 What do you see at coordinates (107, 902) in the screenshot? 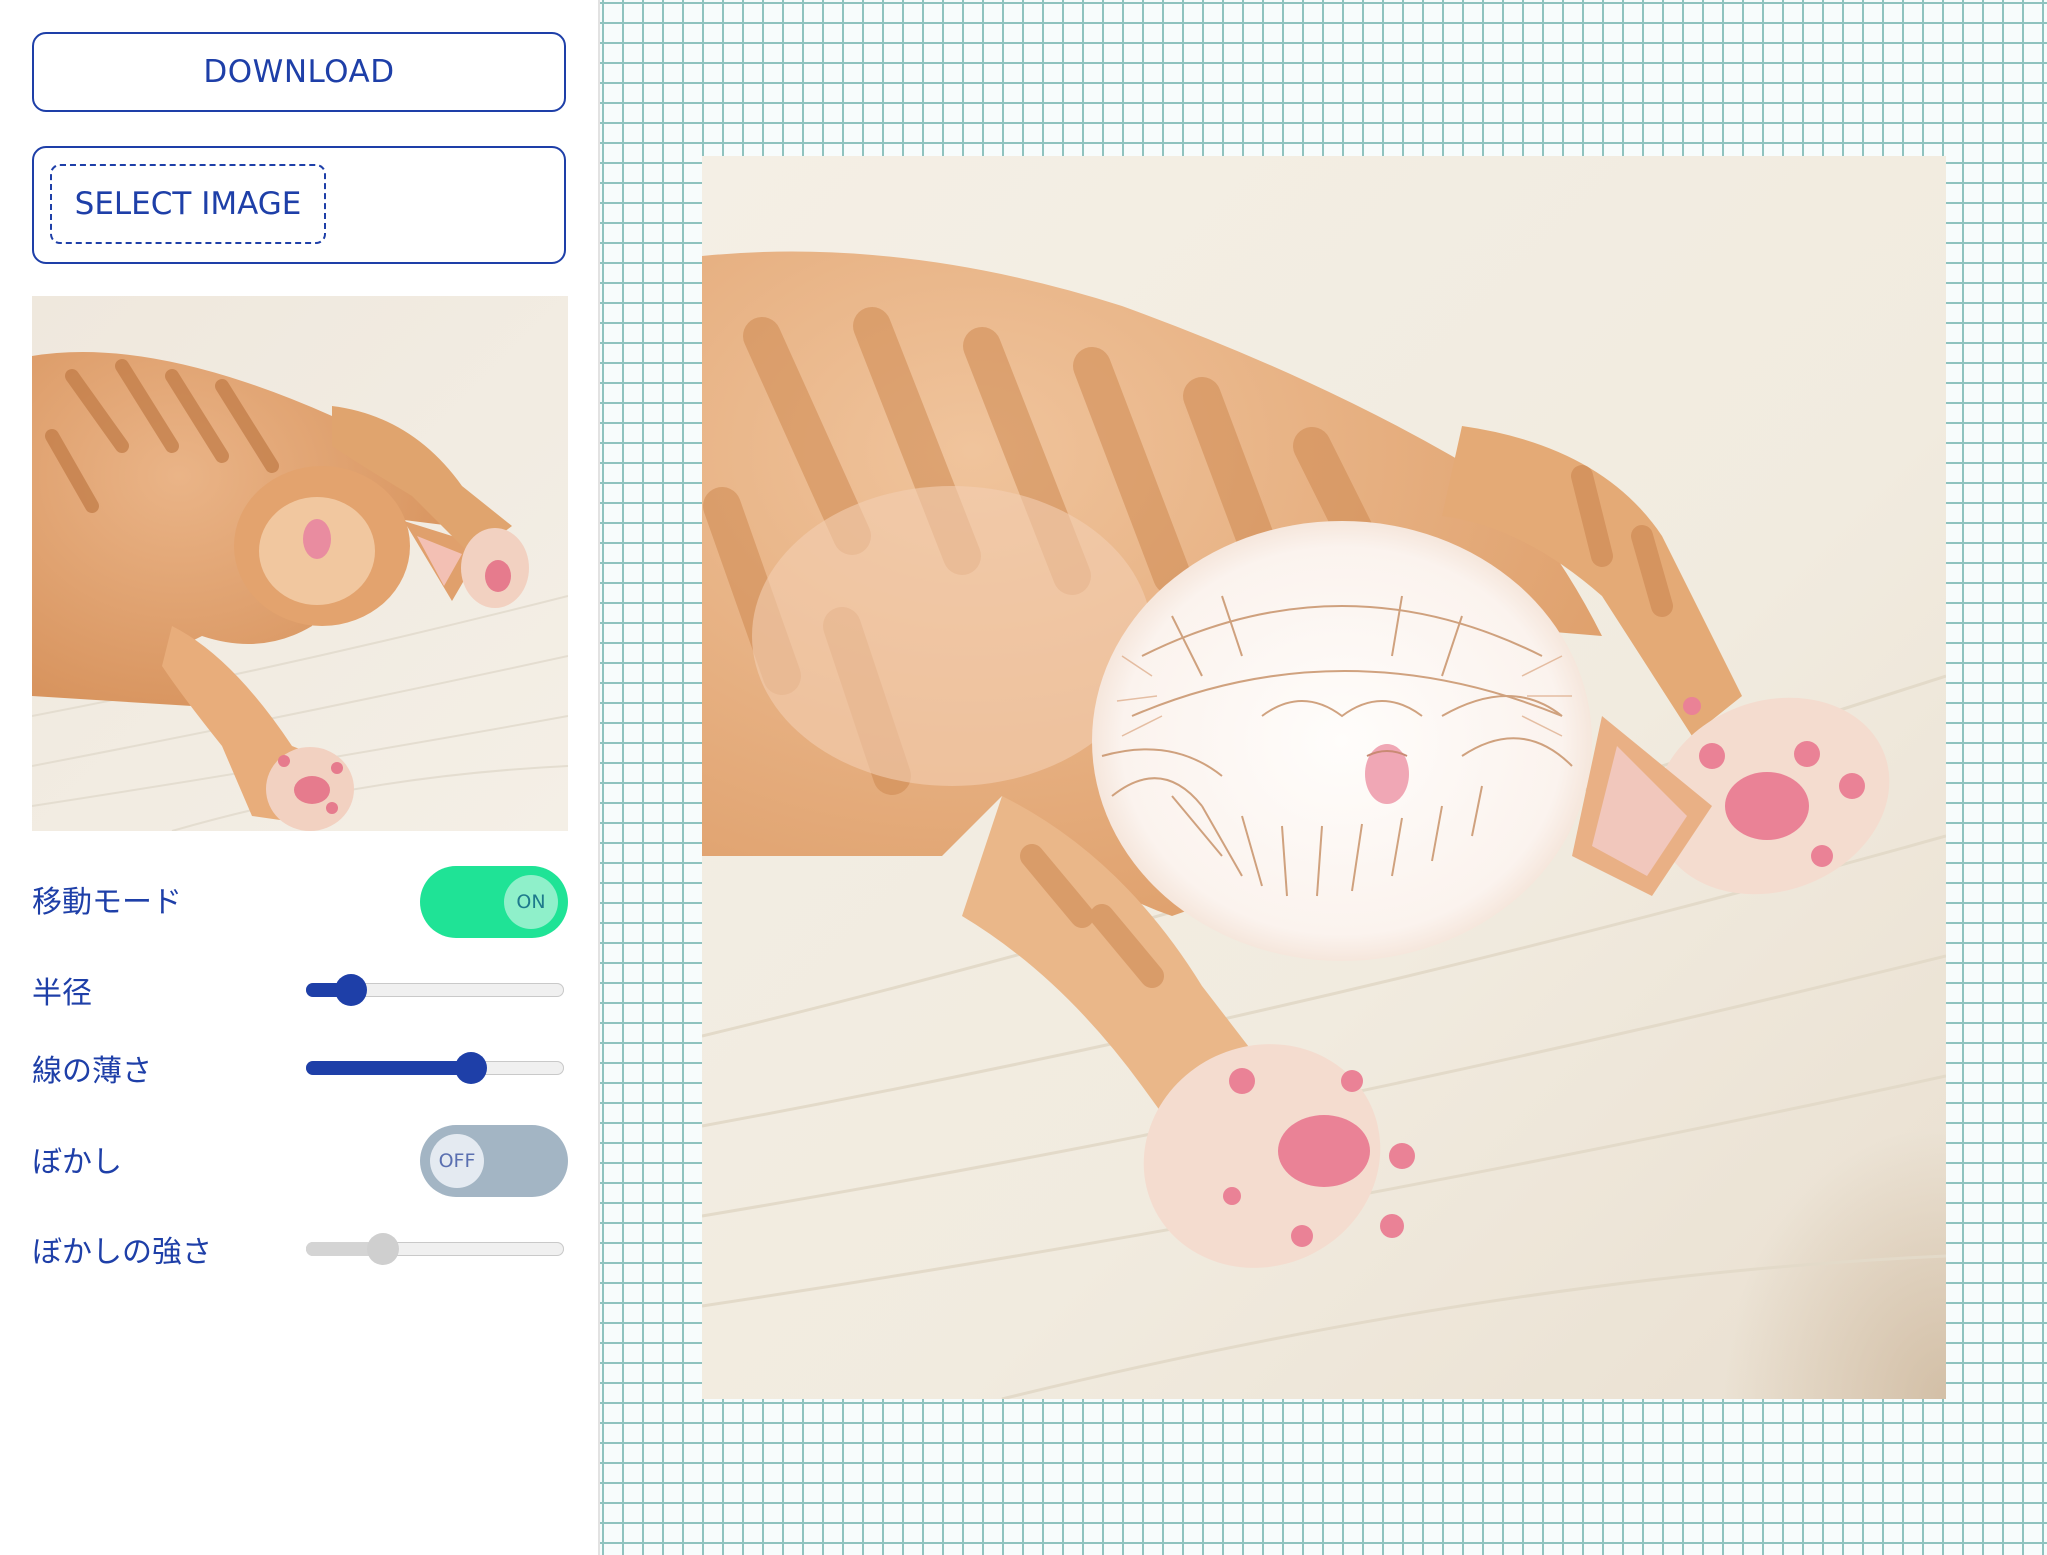
I see `move-mode-label: 移動モード` at bounding box center [107, 902].